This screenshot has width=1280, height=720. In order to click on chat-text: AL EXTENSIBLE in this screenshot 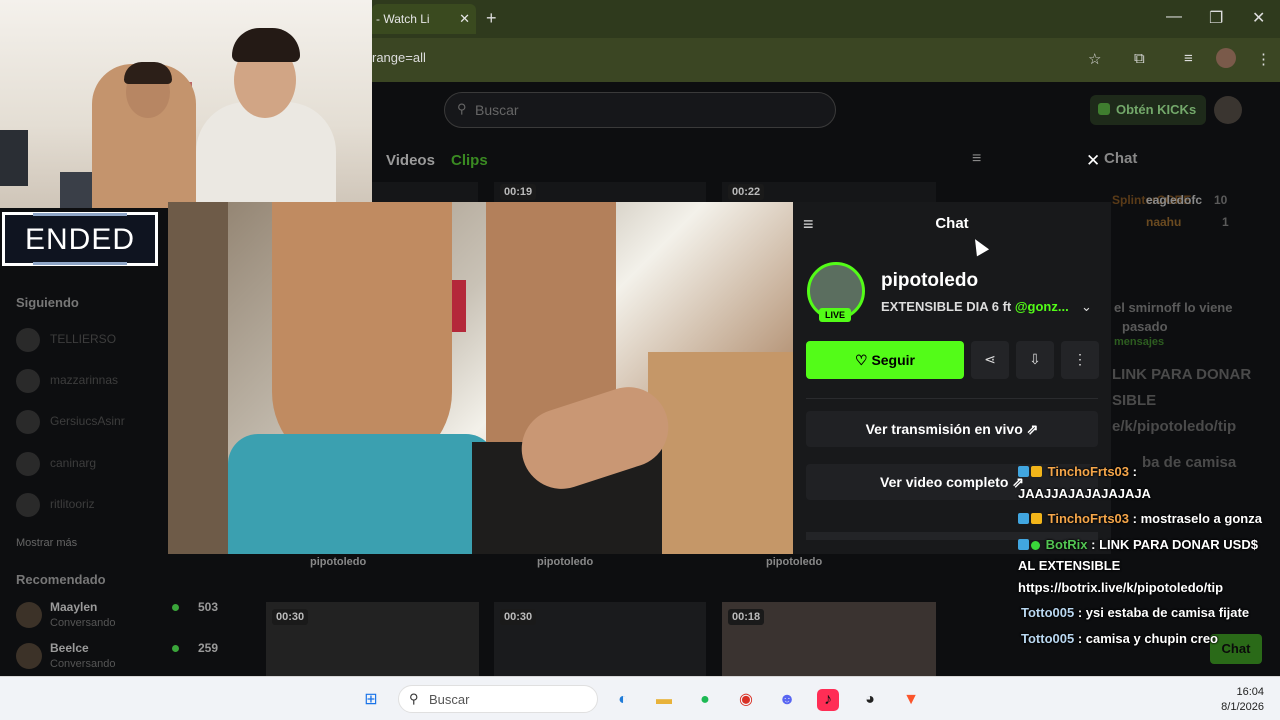, I will do `click(1069, 565)`.